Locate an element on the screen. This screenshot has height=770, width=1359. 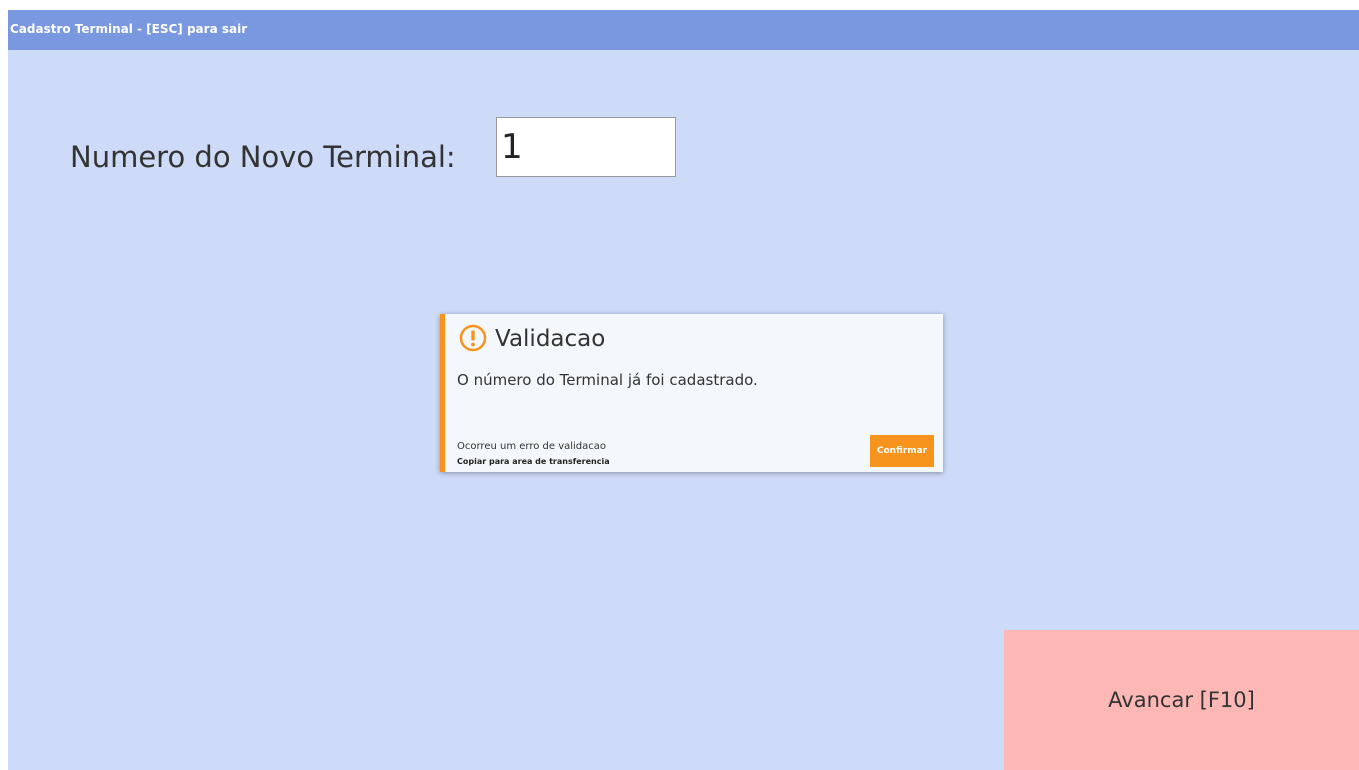
dialog-error-detail: Ocorreu um erro de validacao is located at coordinates (532, 446).